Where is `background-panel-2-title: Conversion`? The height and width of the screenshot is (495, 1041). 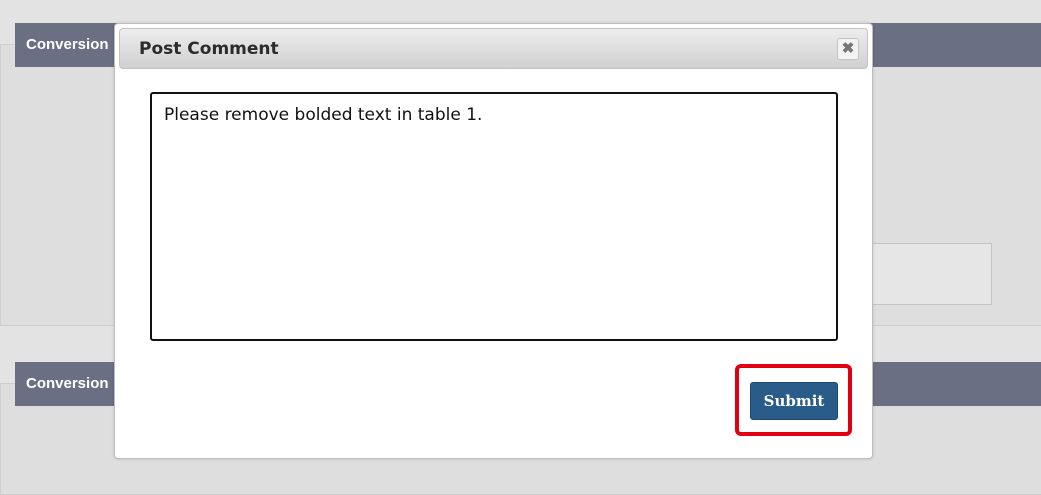
background-panel-2-title: Conversion is located at coordinates (67, 383).